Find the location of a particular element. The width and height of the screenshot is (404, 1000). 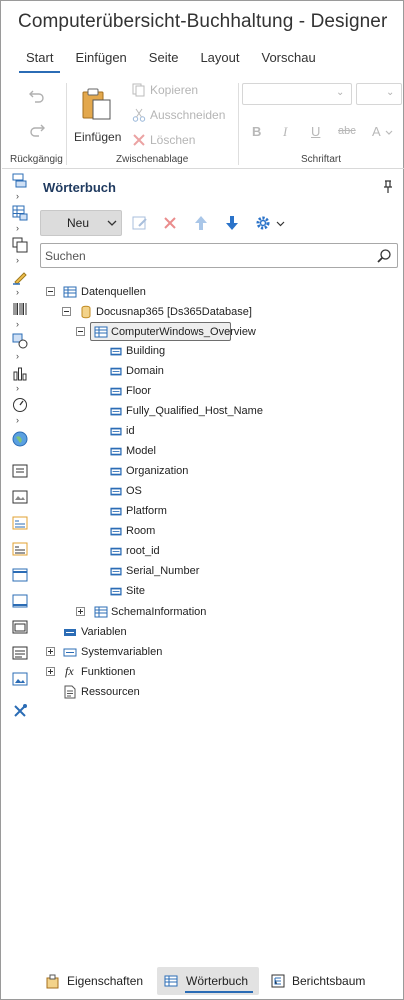

properties-icon is located at coordinates (52, 981).